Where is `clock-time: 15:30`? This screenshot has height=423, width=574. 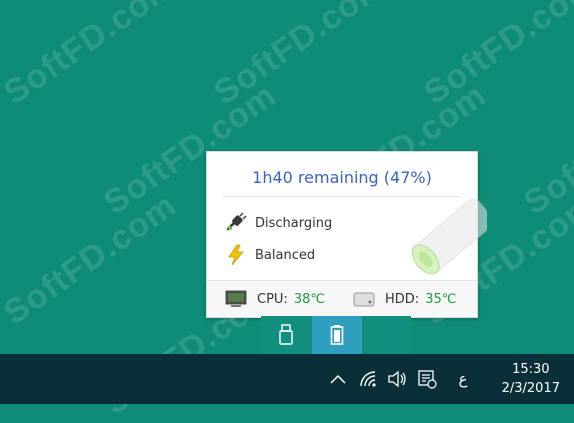
clock-time: 15:30 is located at coordinates (531, 369).